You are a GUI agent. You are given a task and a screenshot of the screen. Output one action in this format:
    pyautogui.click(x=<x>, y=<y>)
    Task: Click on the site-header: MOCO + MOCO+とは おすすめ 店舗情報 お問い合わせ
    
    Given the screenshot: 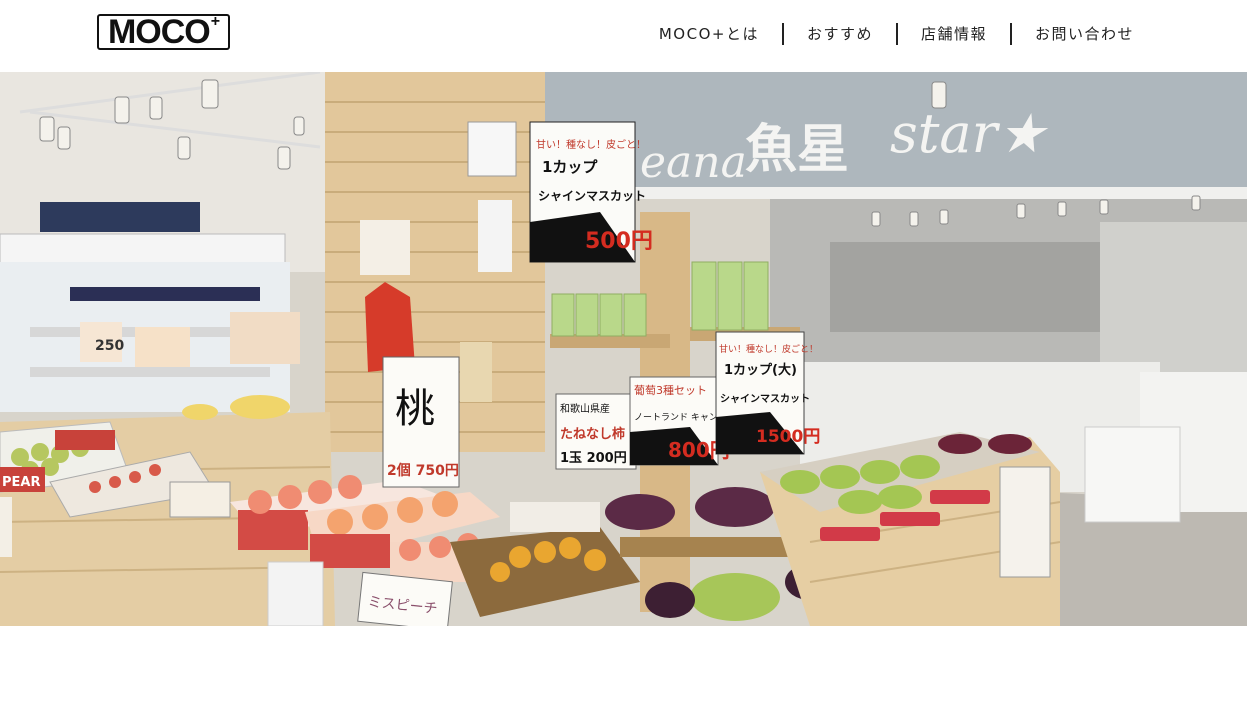 What is the action you would take?
    pyautogui.click(x=623, y=36)
    